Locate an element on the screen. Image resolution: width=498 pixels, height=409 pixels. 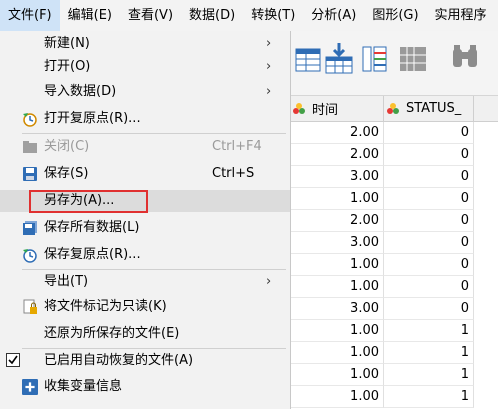
menu-item-import-data: 导入数据(D) › is located at coordinates (145, 92).